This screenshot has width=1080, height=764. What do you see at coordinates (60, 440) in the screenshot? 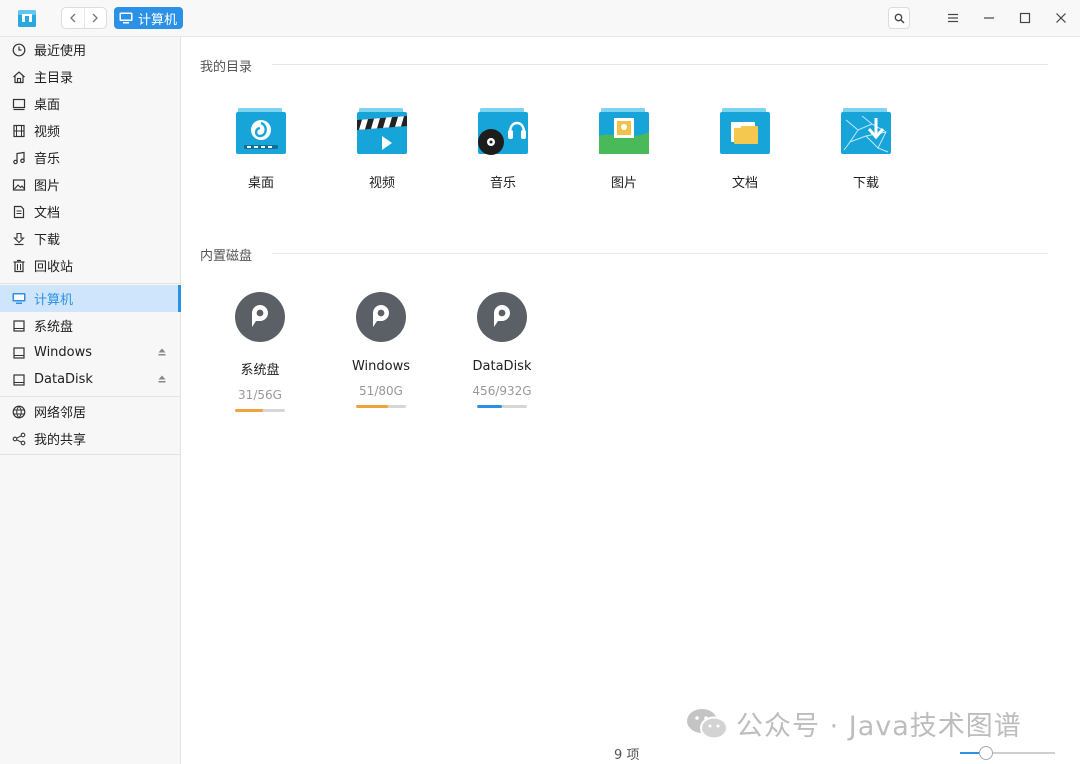
I see `sidebar-item-label: 我的共享` at bounding box center [60, 440].